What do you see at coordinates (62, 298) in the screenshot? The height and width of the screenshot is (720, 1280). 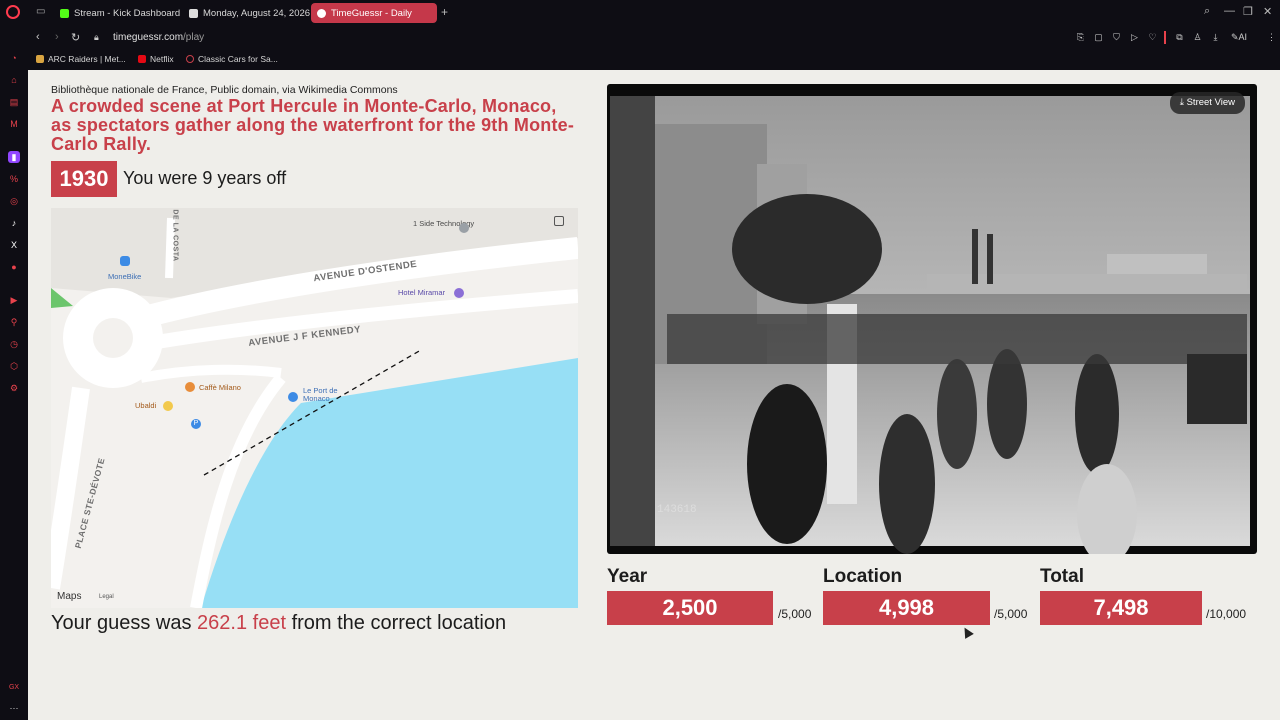 I see `park-patch` at bounding box center [62, 298].